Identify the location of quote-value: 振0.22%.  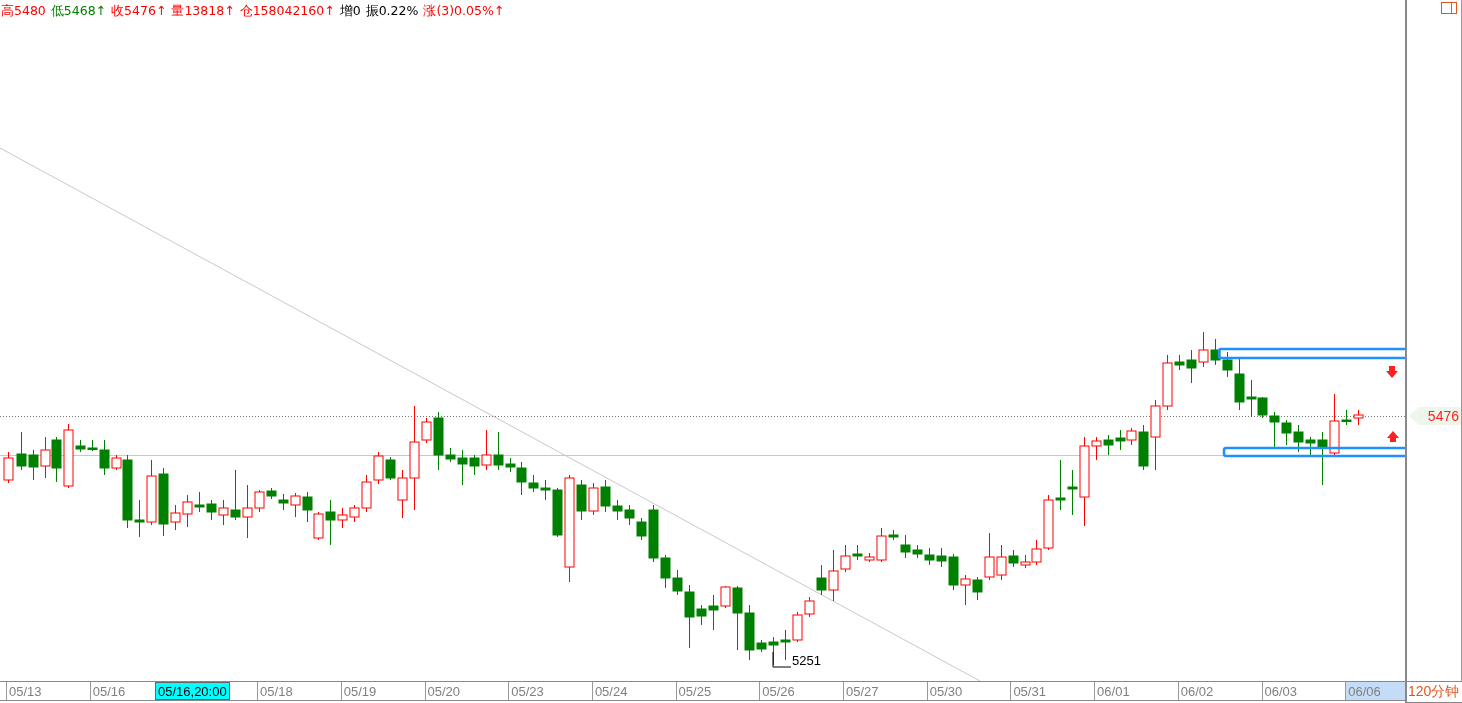
(392, 11).